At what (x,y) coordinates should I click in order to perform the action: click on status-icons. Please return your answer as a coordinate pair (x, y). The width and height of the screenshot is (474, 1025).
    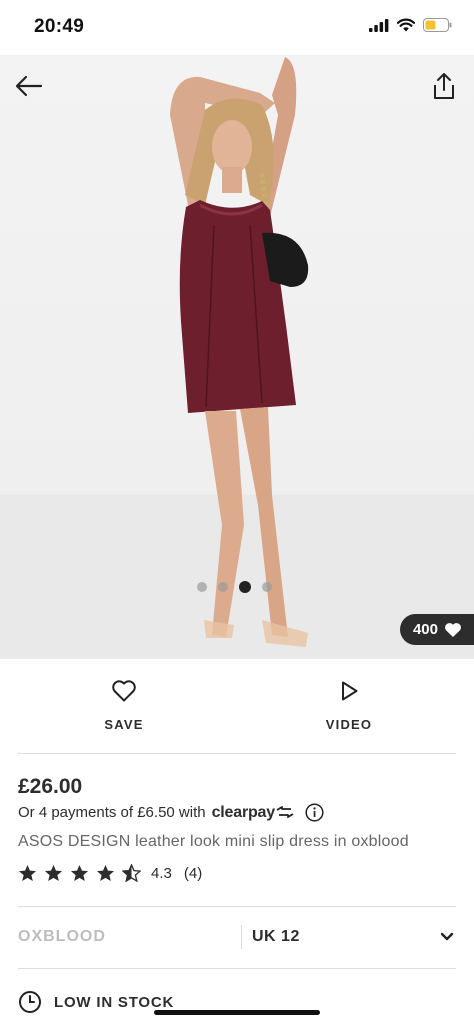
    Looking at the image, I should click on (410, 25).